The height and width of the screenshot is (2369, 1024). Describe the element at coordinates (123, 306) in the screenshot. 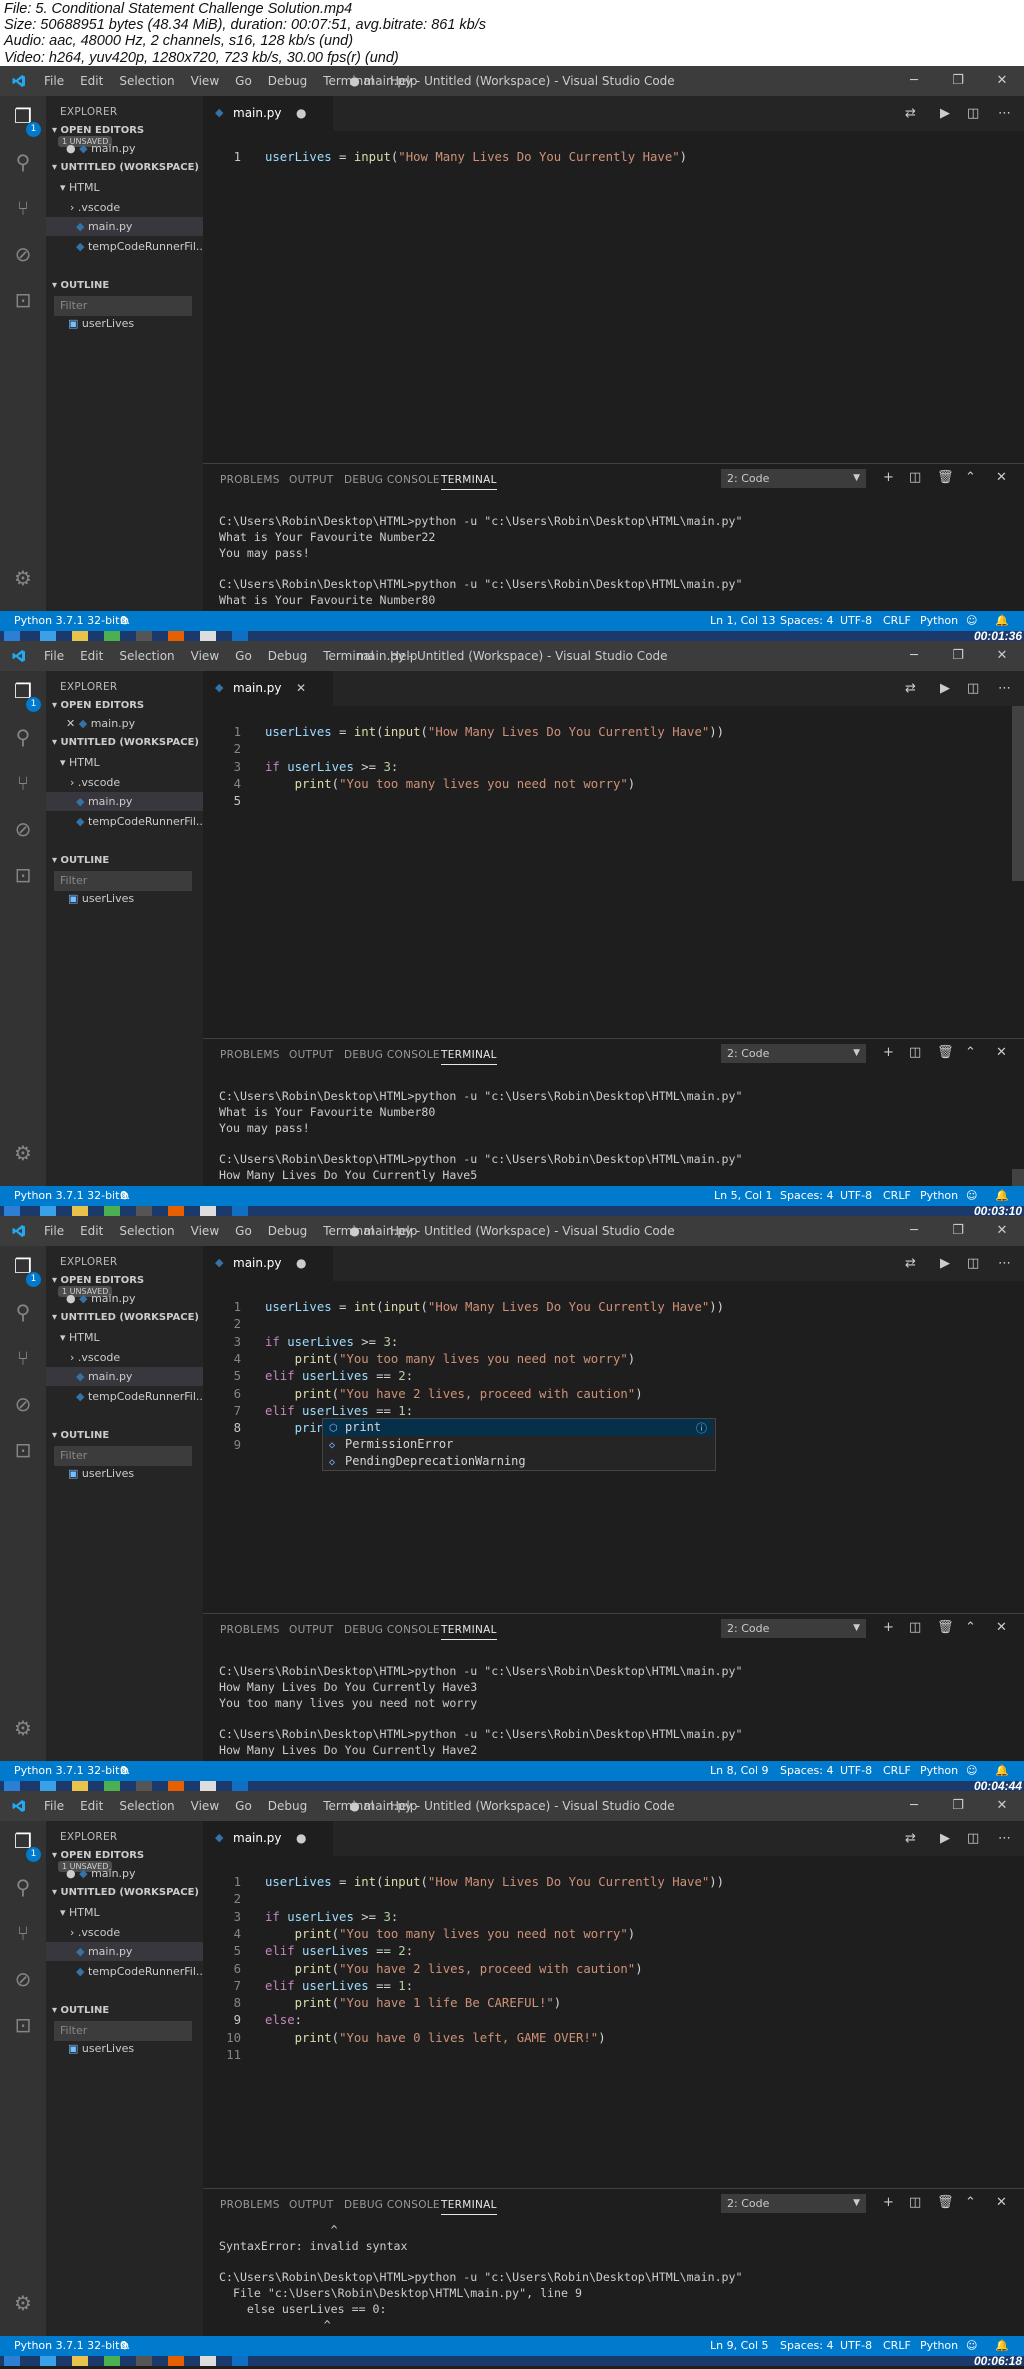

I see `outline-filter-input: Filter` at that location.